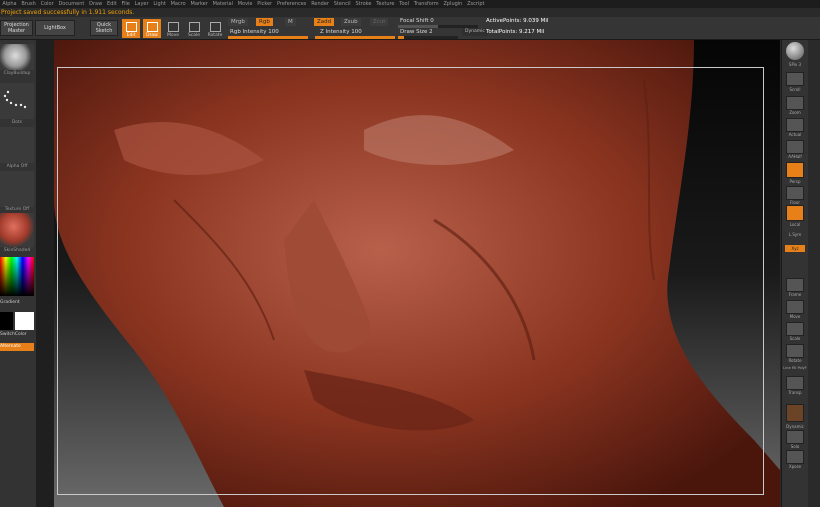 This screenshot has height=507, width=820. I want to click on stroke-thumbnail, so click(17, 101).